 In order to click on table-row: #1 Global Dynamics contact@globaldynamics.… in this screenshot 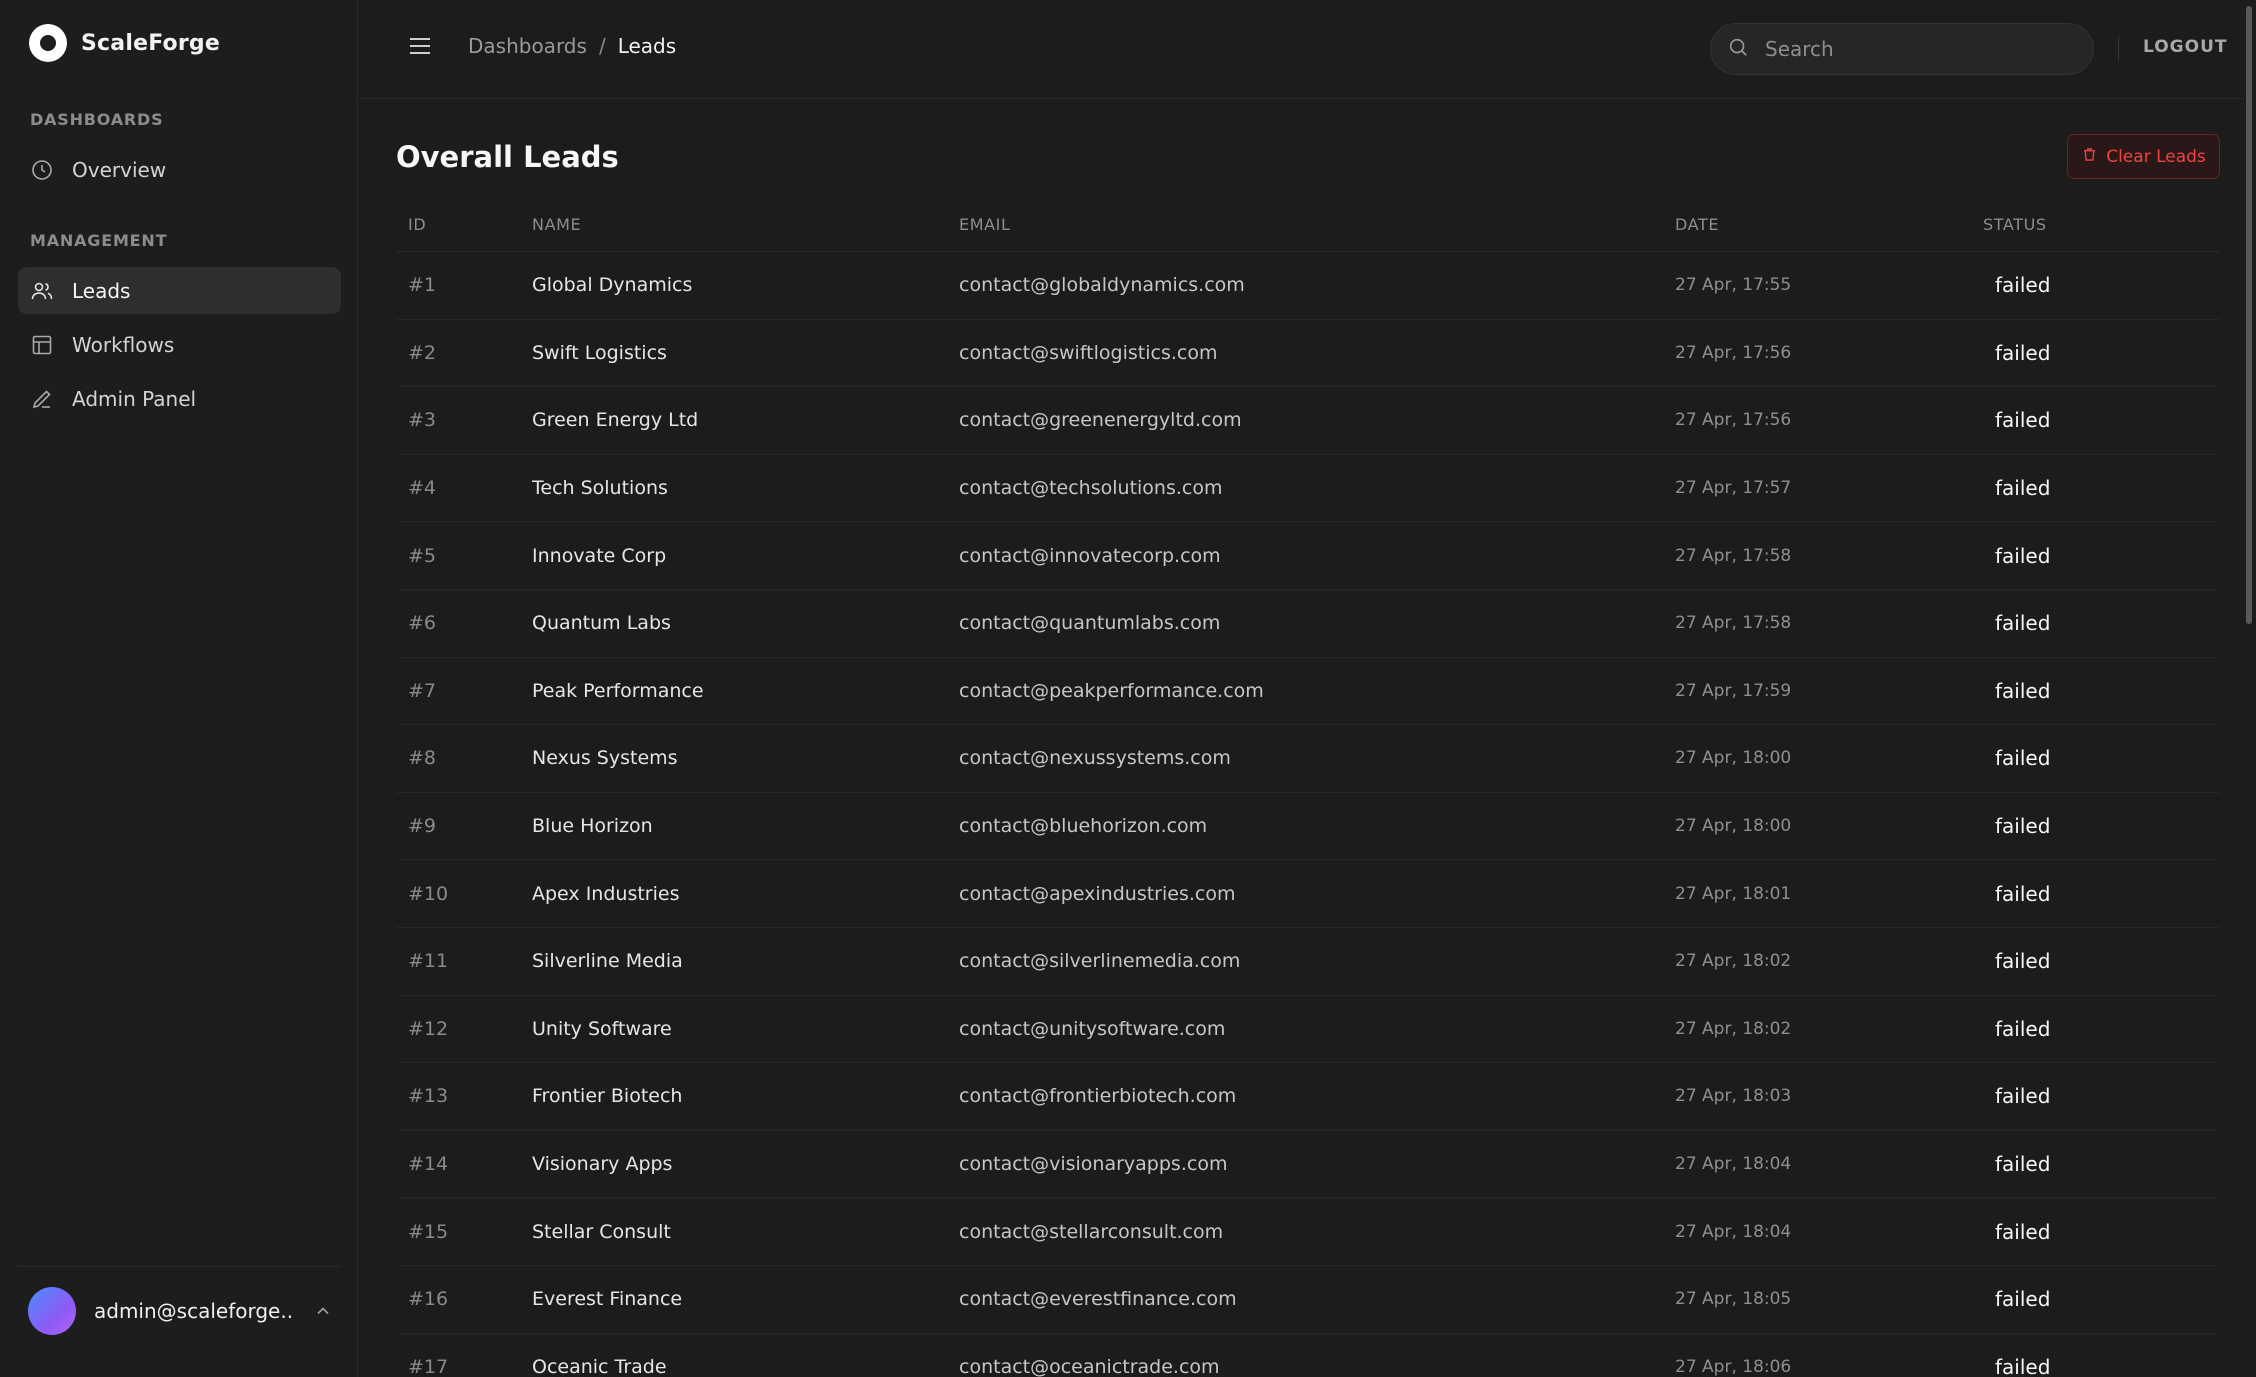, I will do `click(1308, 286)`.